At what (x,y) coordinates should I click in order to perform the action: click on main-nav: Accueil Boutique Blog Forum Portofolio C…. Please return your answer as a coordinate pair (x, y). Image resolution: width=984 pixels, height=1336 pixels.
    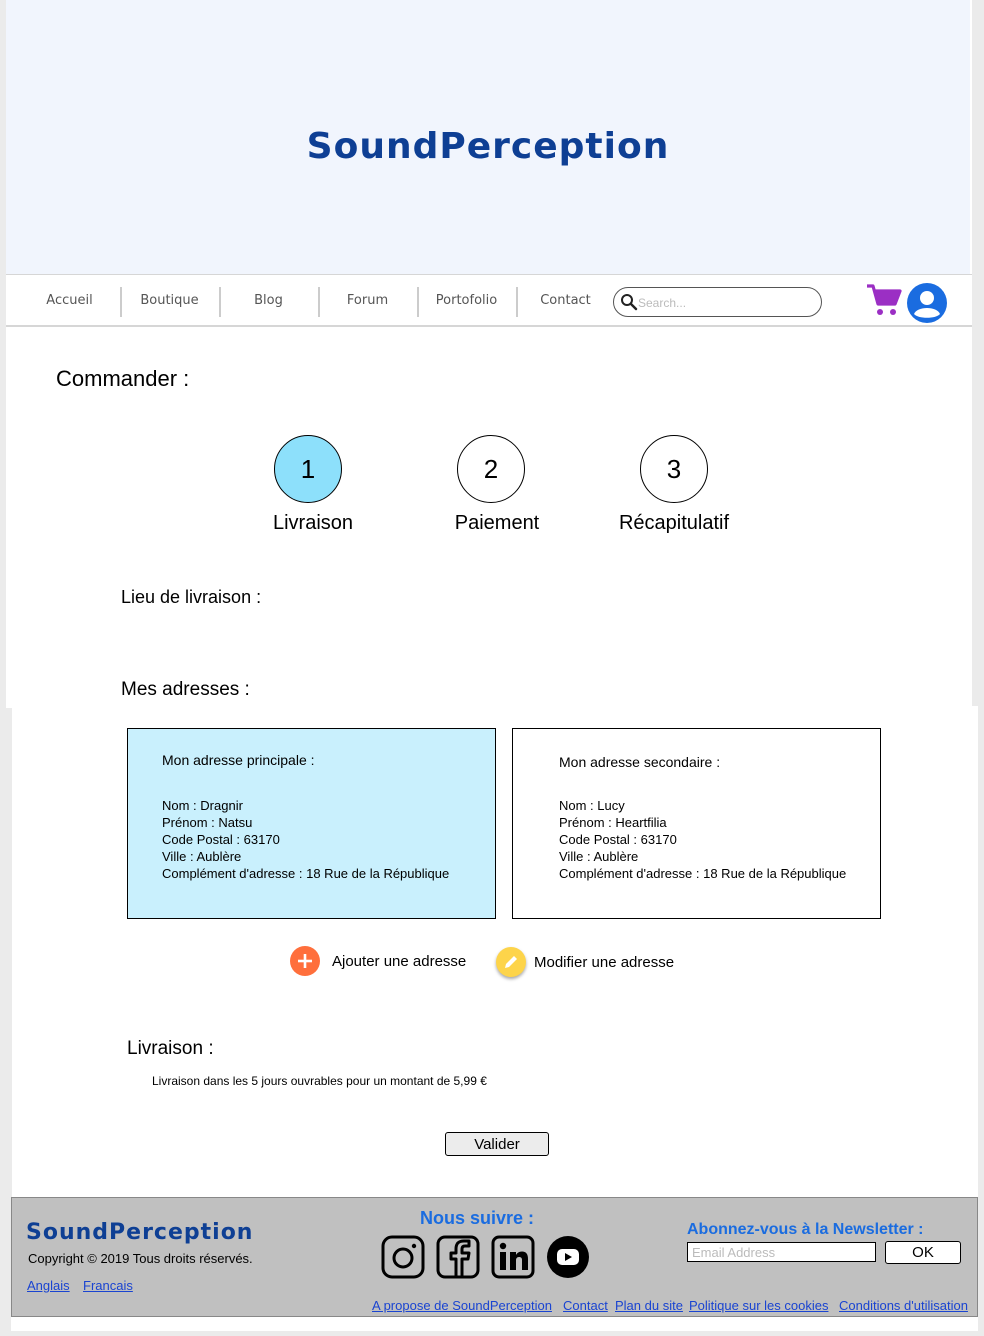
    Looking at the image, I should click on (489, 300).